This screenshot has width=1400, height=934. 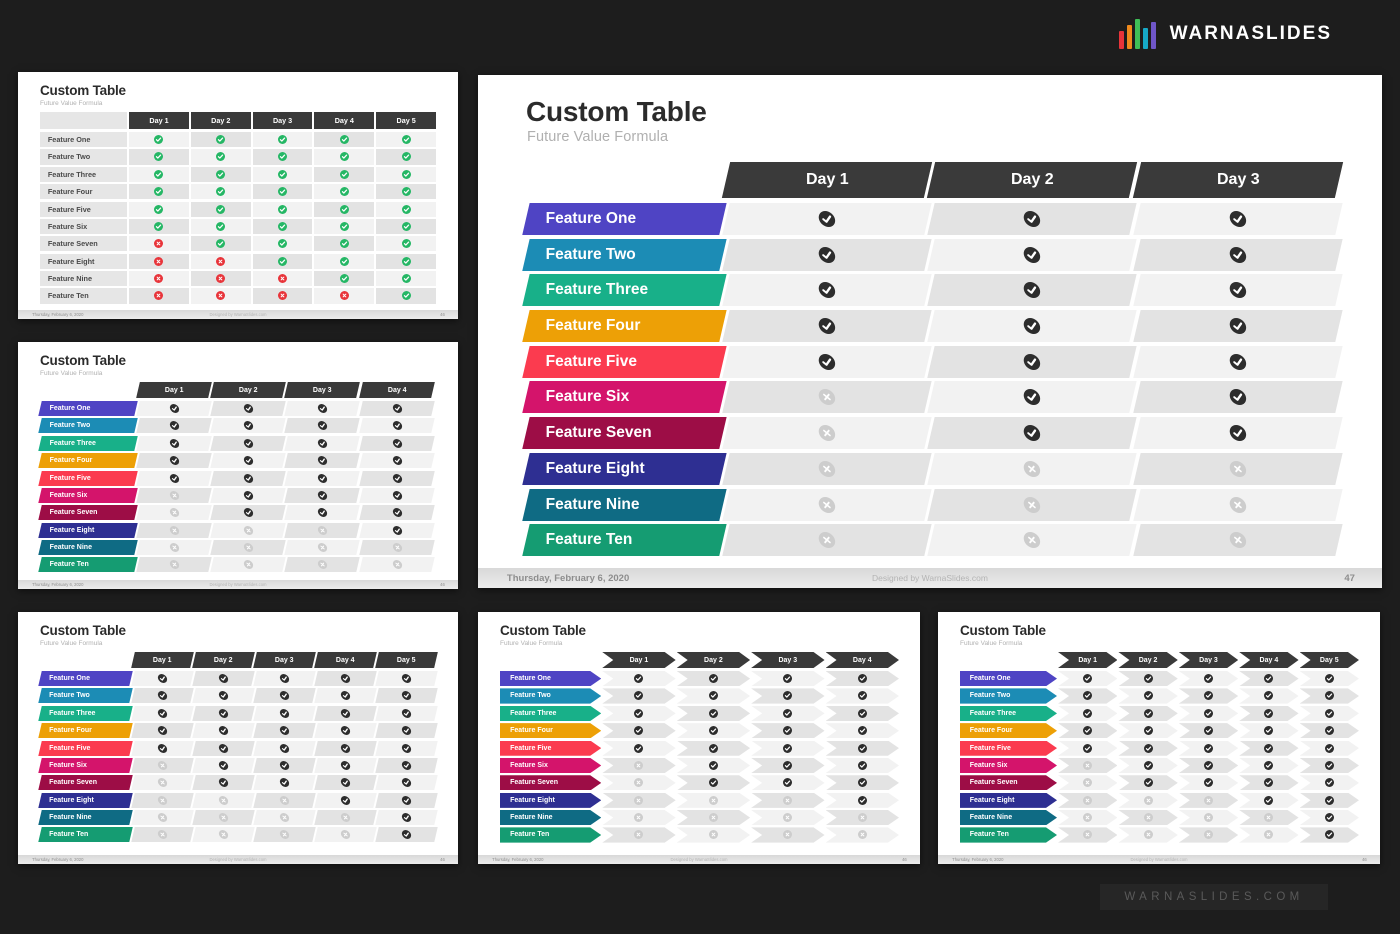 What do you see at coordinates (284, 748) in the screenshot?
I see `cell-r5-c3` at bounding box center [284, 748].